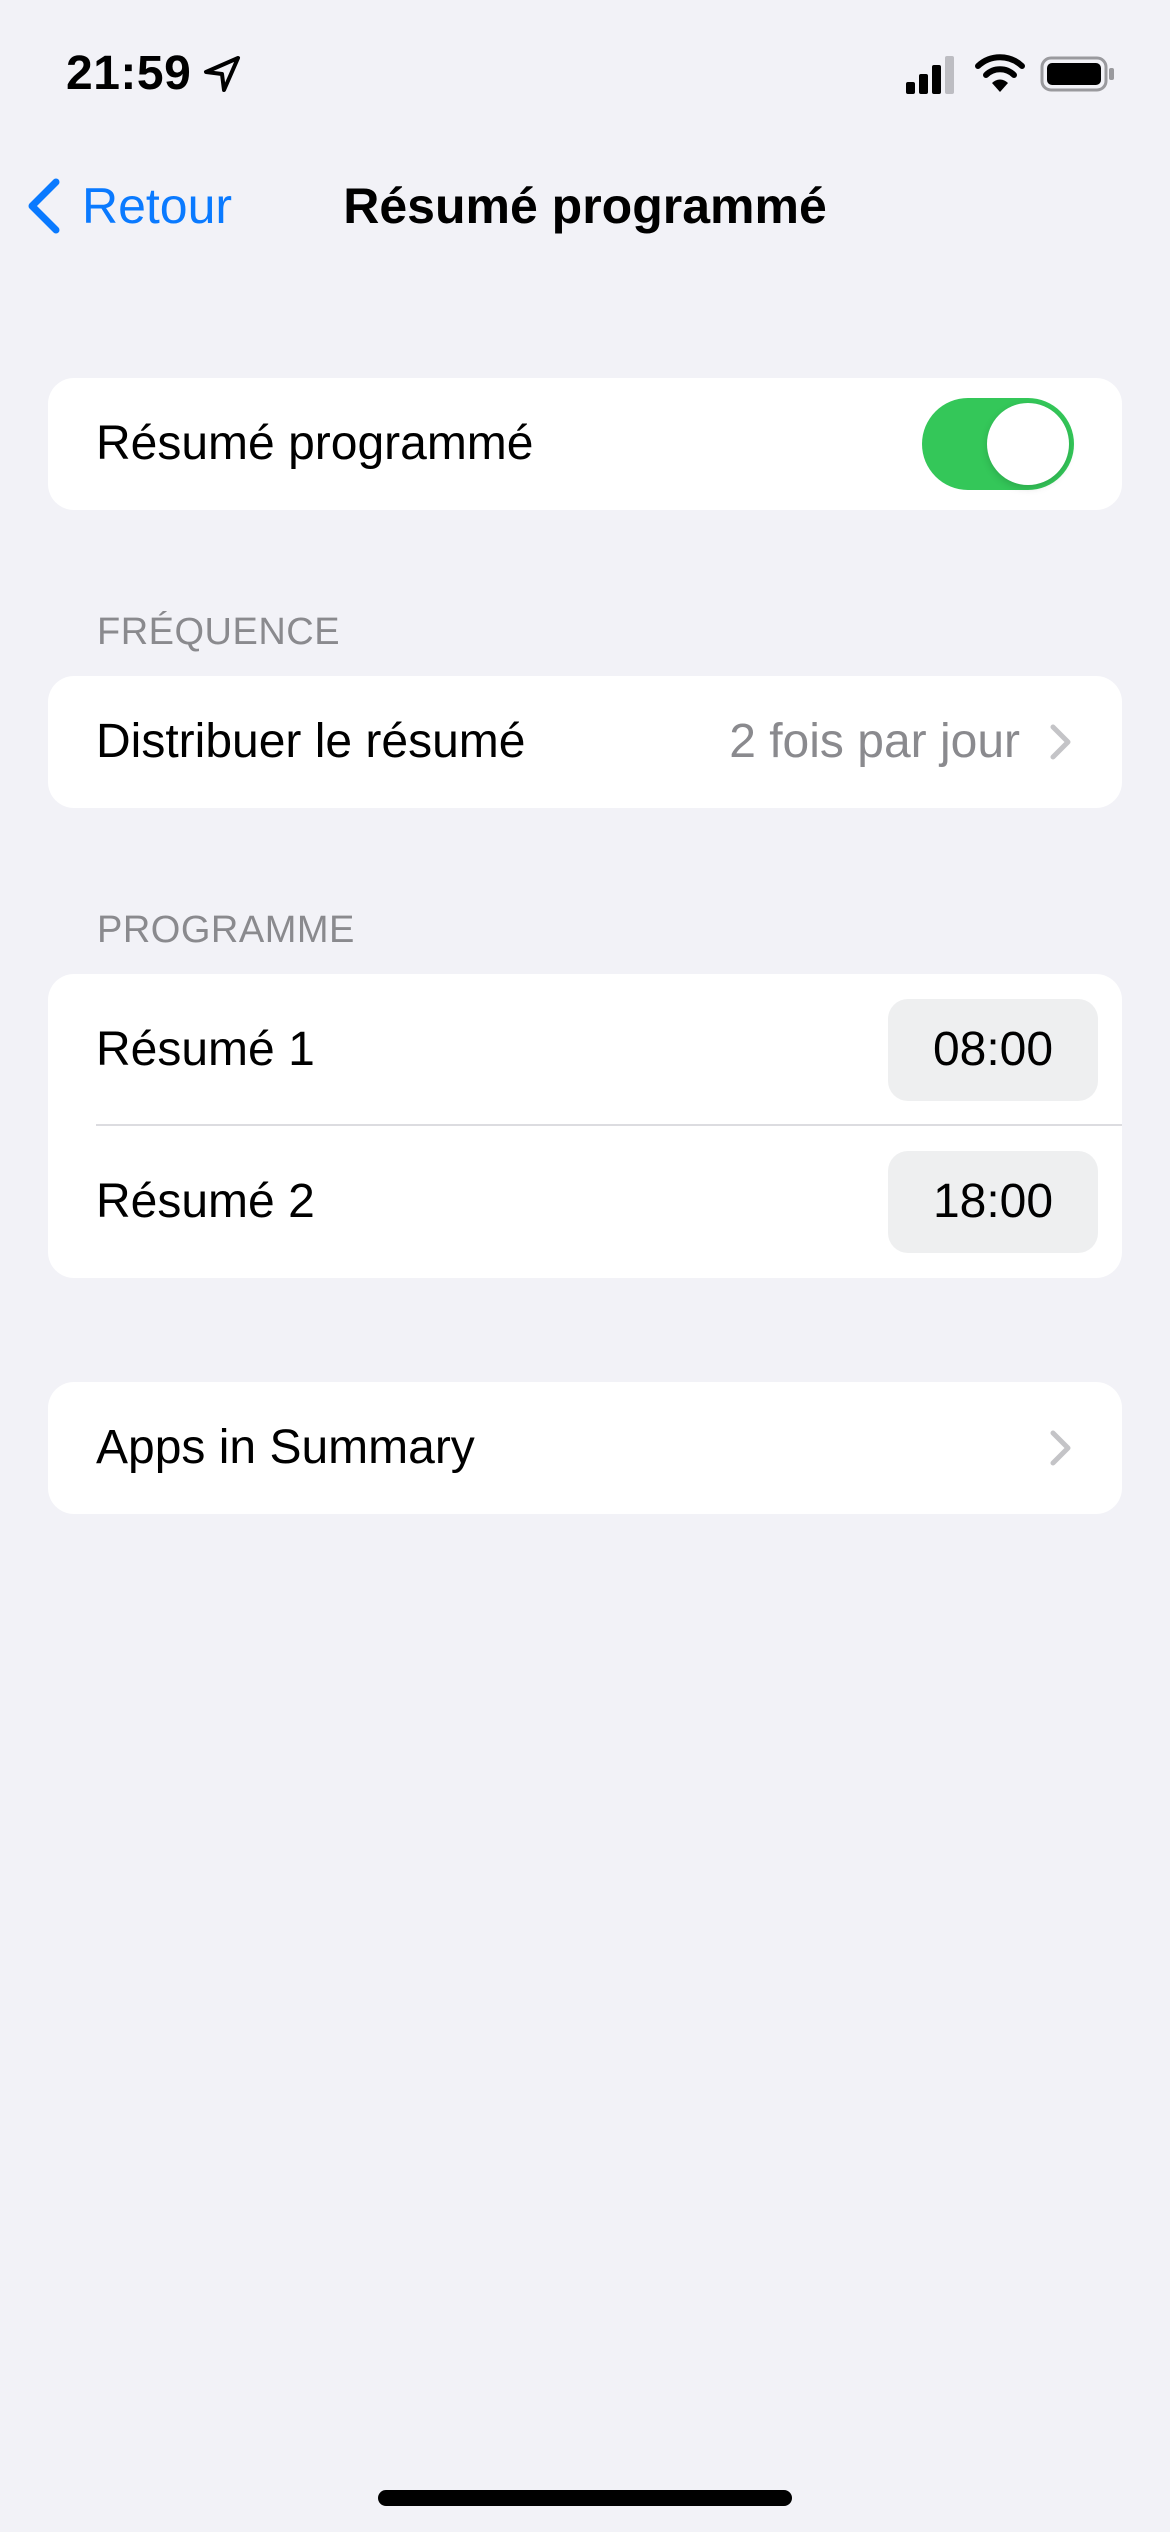 The image size is (1170, 2532). Describe the element at coordinates (993, 1050) in the screenshot. I see `summary-1-time-picker: 08:00` at that location.